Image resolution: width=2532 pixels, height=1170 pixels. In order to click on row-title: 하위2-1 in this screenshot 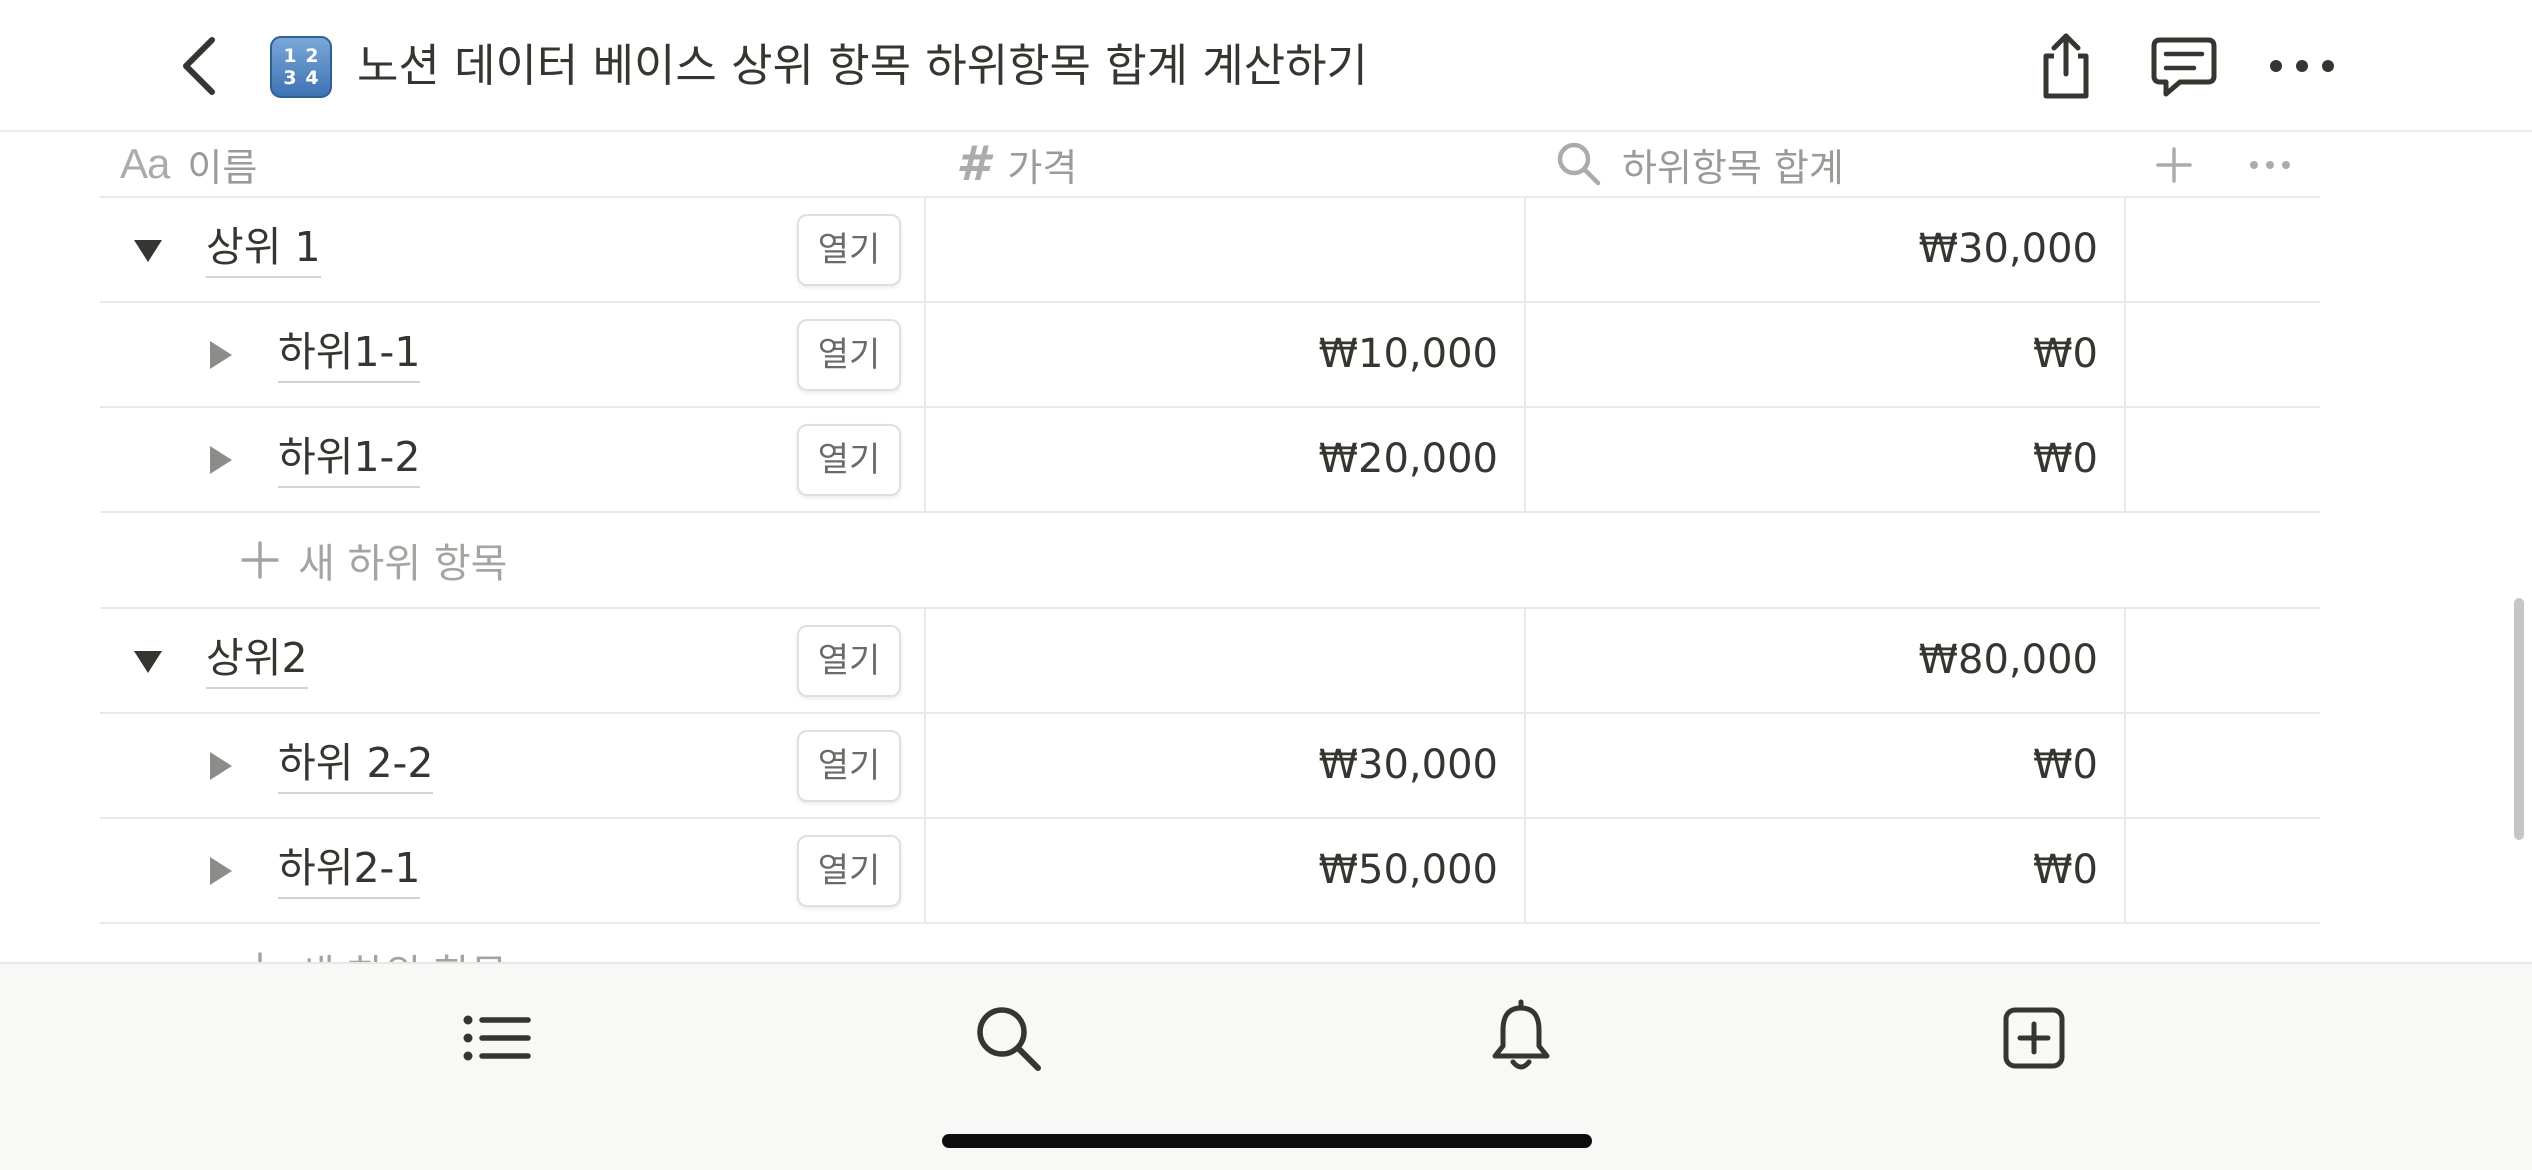, I will do `click(349, 870)`.